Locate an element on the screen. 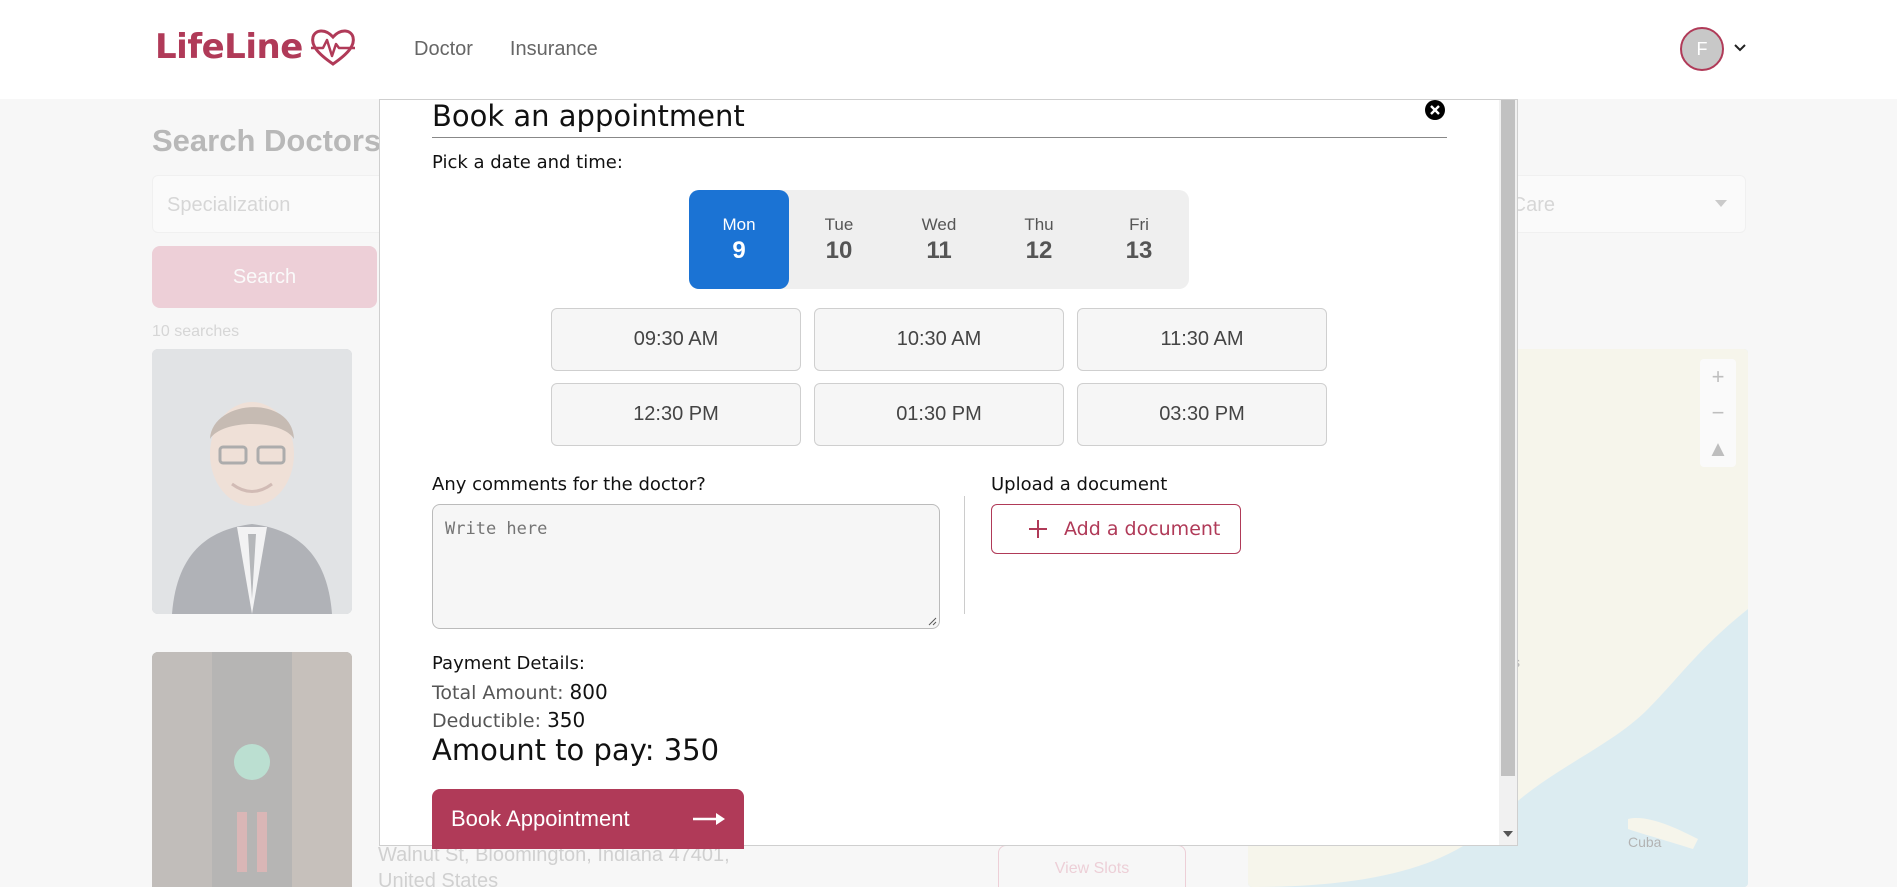 Image resolution: width=1897 pixels, height=887 pixels. caret-down-icon is located at coordinates (1721, 203).